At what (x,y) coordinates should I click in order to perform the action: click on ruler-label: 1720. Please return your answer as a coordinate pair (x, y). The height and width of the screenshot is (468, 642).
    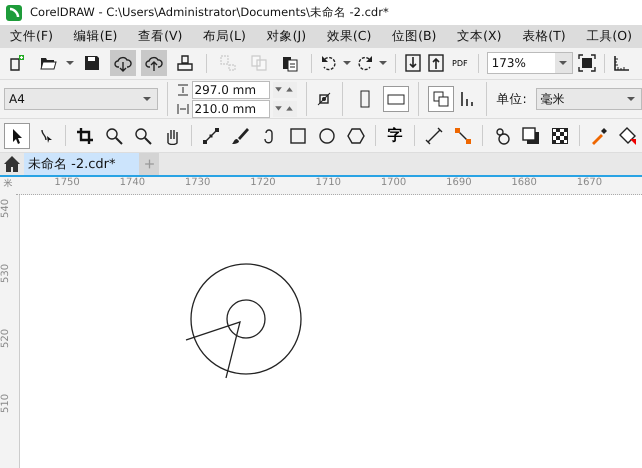
    Looking at the image, I should click on (263, 183).